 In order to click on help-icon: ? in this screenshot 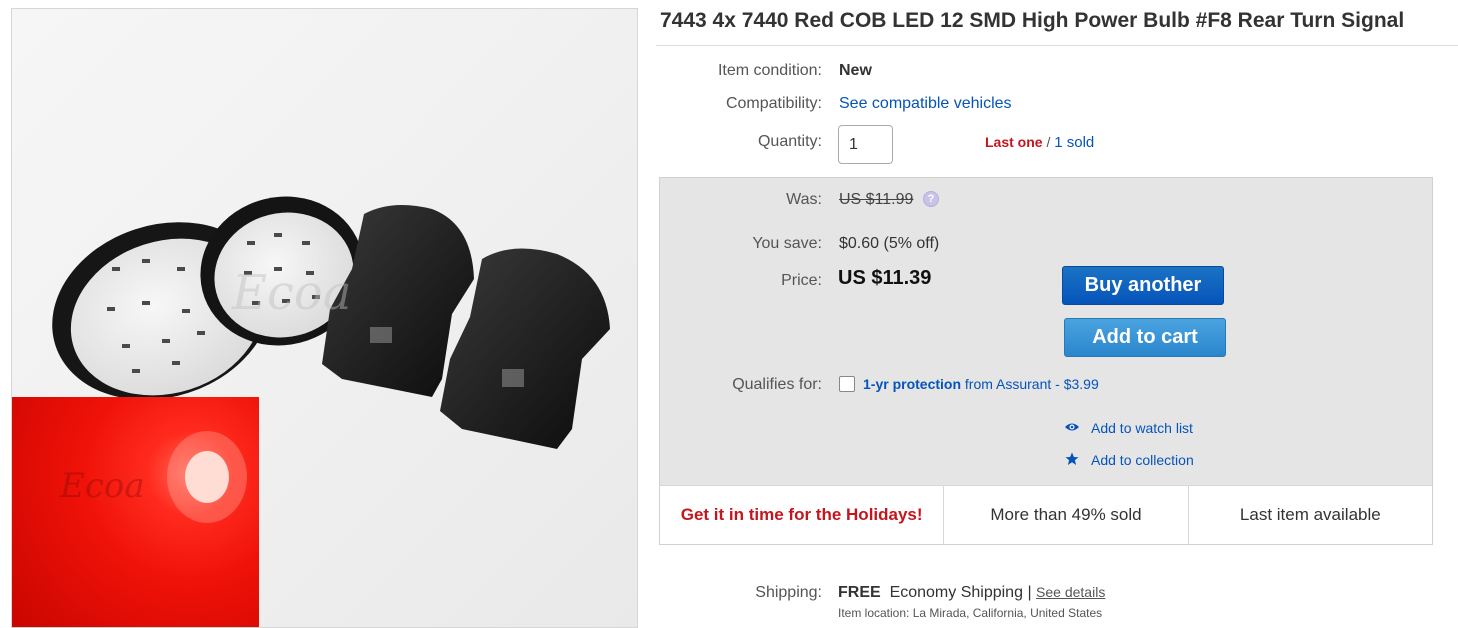, I will do `click(931, 199)`.